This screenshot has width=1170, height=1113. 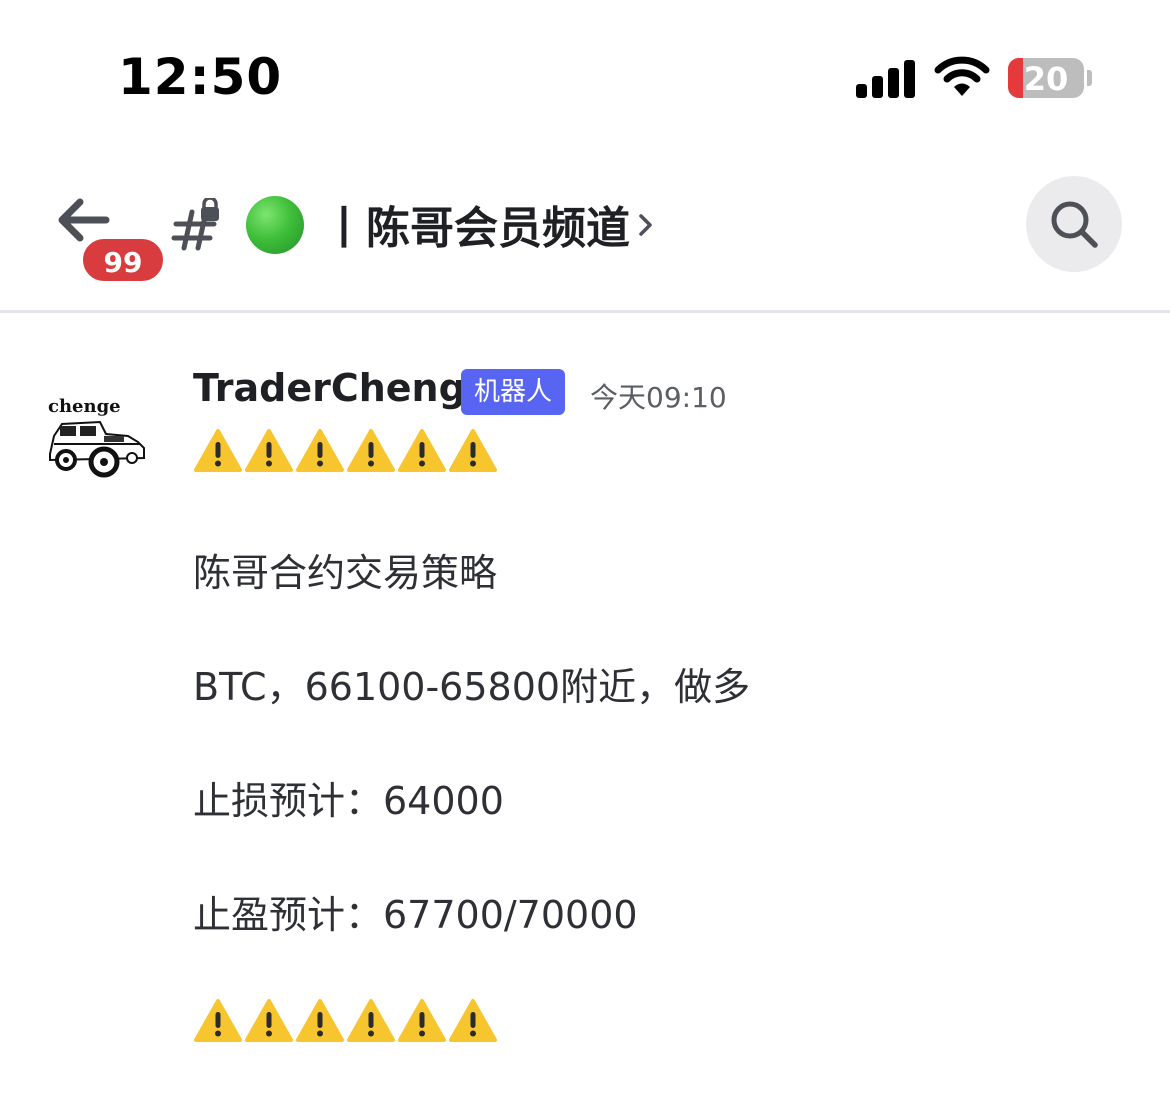 I want to click on avatar: chenge, so click(x=96, y=444).